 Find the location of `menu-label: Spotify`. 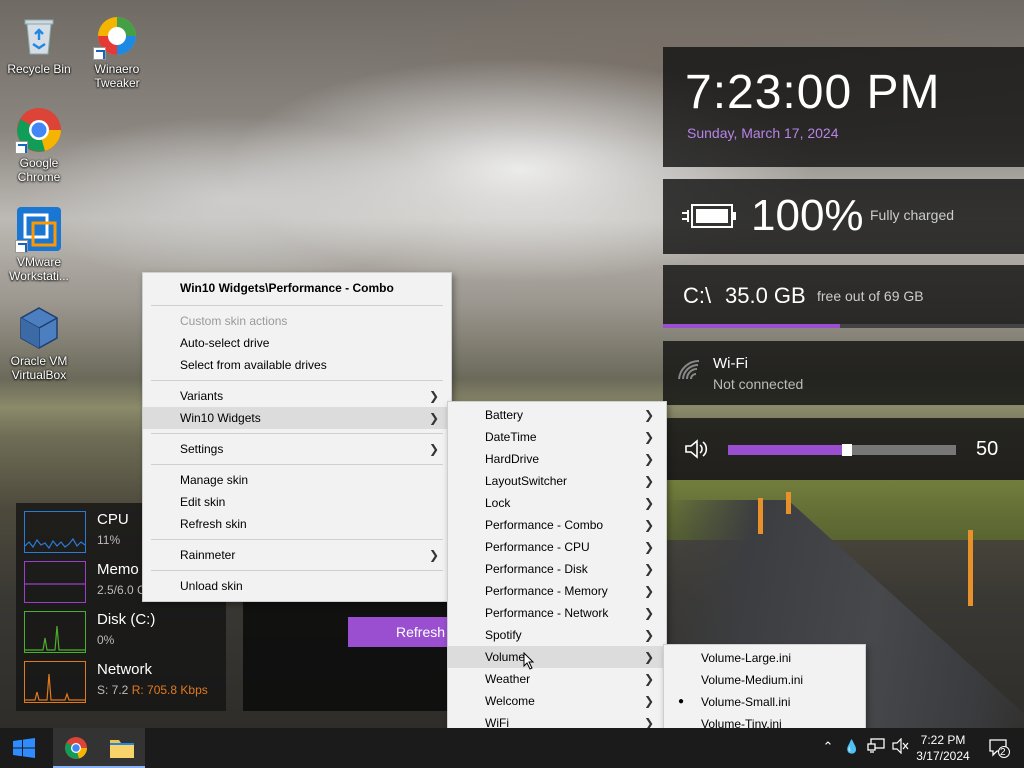

menu-label: Spotify is located at coordinates (503, 635).